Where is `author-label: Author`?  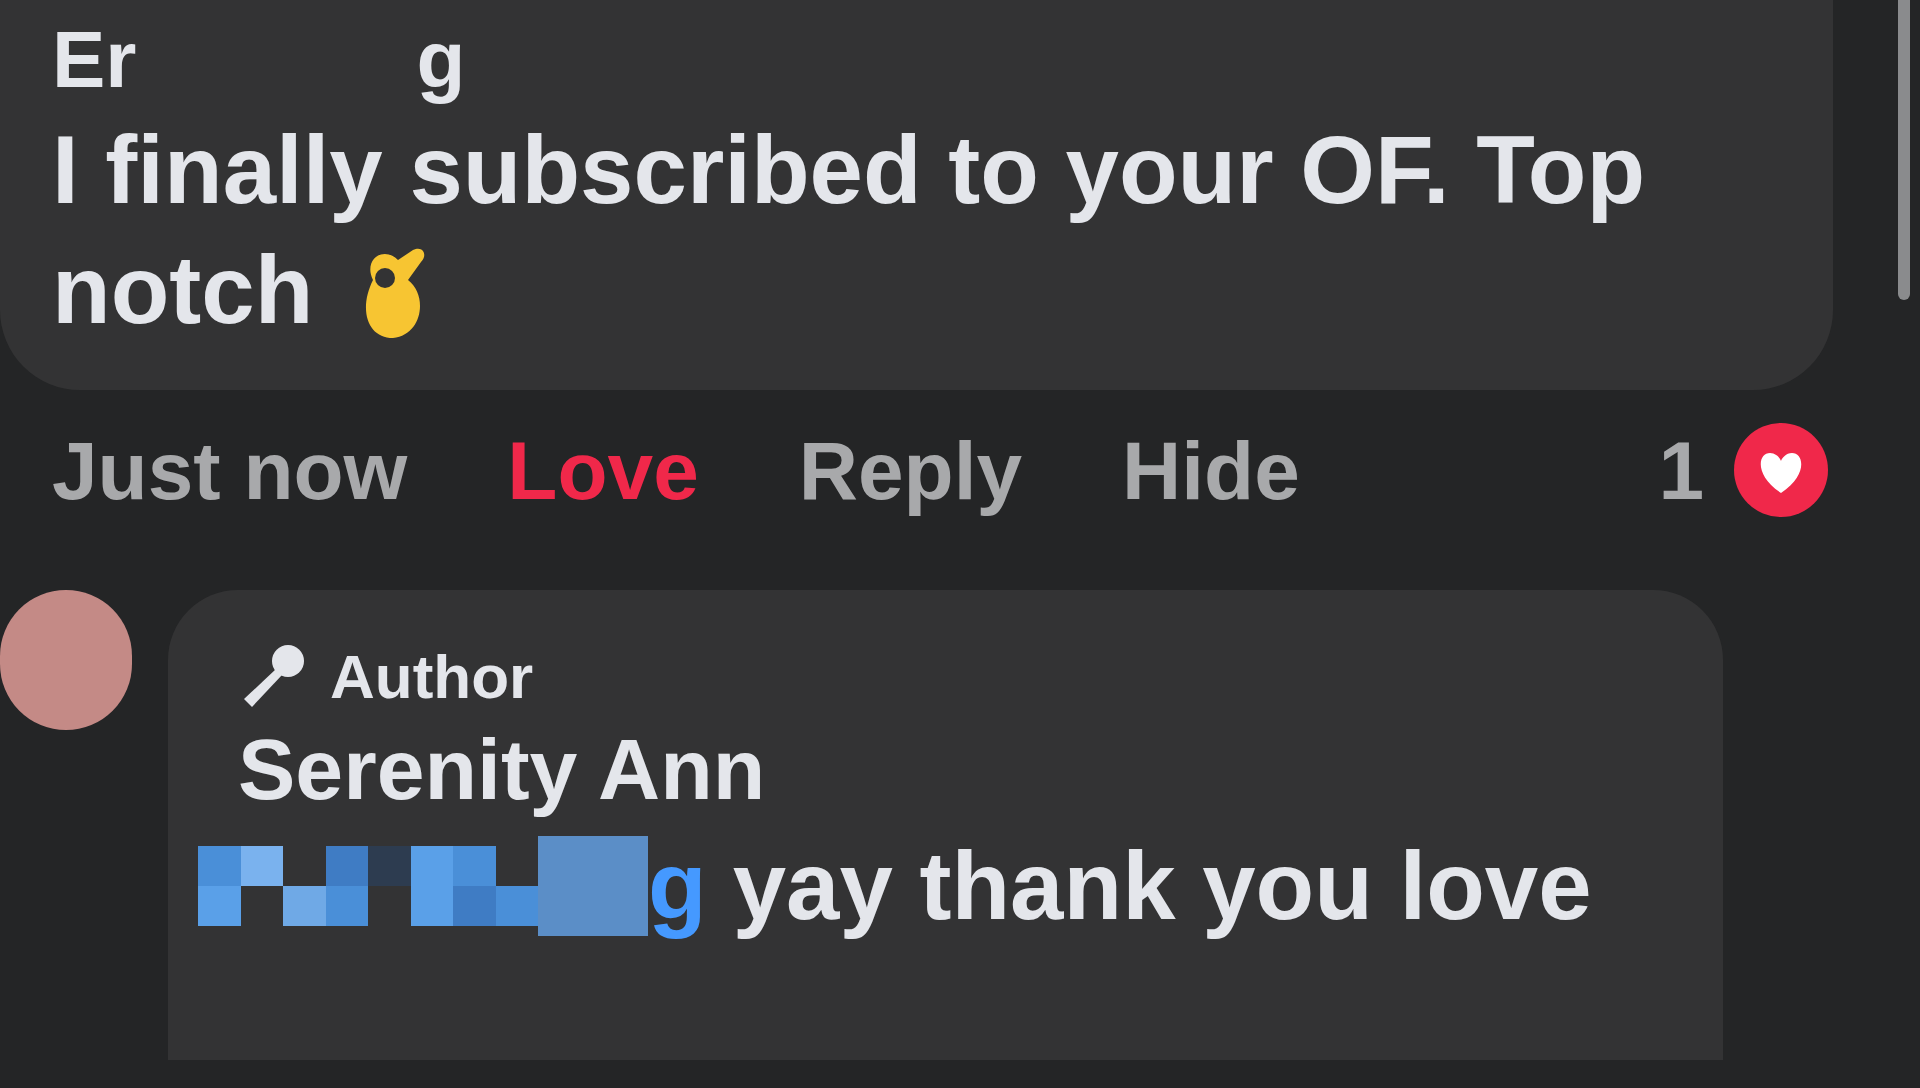 author-label: Author is located at coordinates (432, 677).